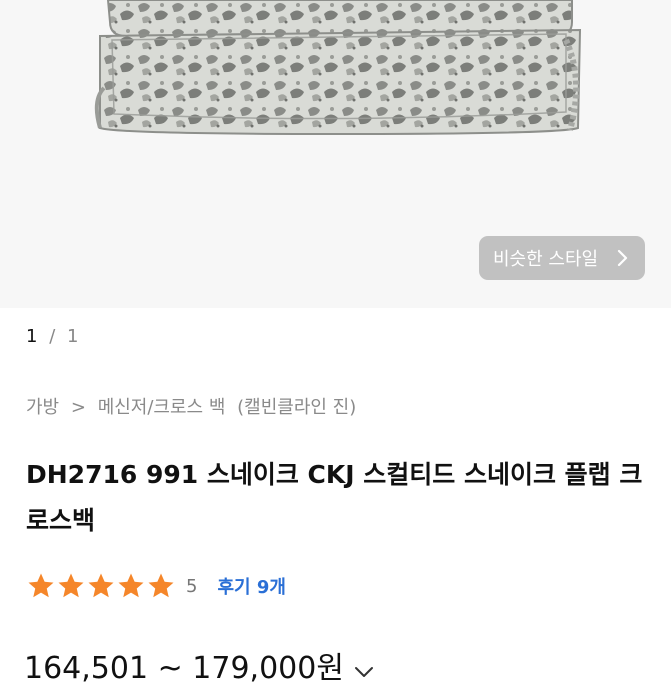  I want to click on star-rating, so click(101, 586).